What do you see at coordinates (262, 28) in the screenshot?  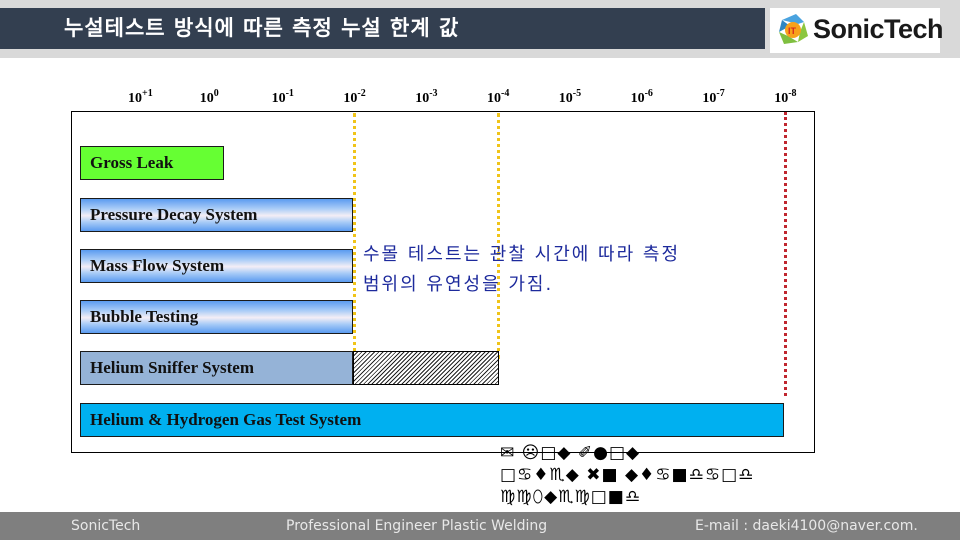 I see `page-title: 누설테스트 방식에 따른 측정 누설 한계 값` at bounding box center [262, 28].